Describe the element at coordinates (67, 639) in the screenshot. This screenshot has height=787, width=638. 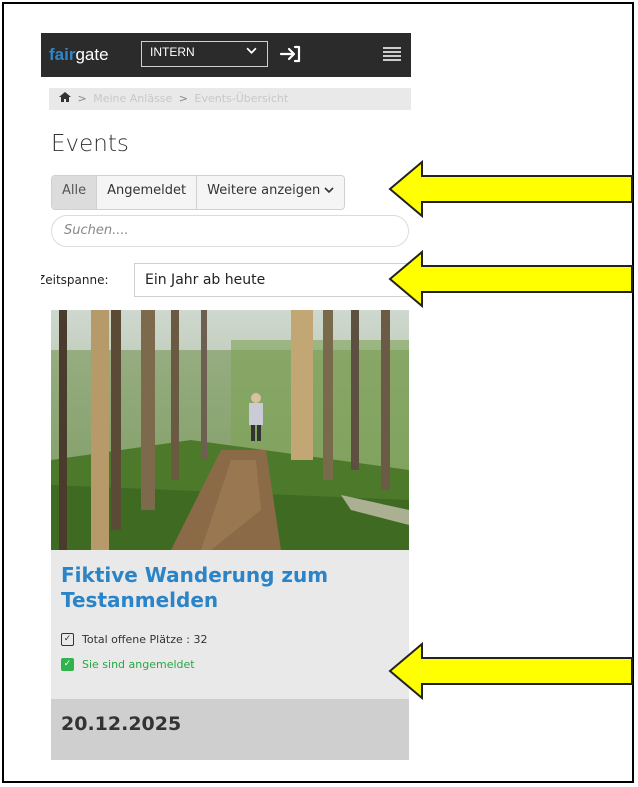
I see `checkbox-outline-icon: ✓` at that location.